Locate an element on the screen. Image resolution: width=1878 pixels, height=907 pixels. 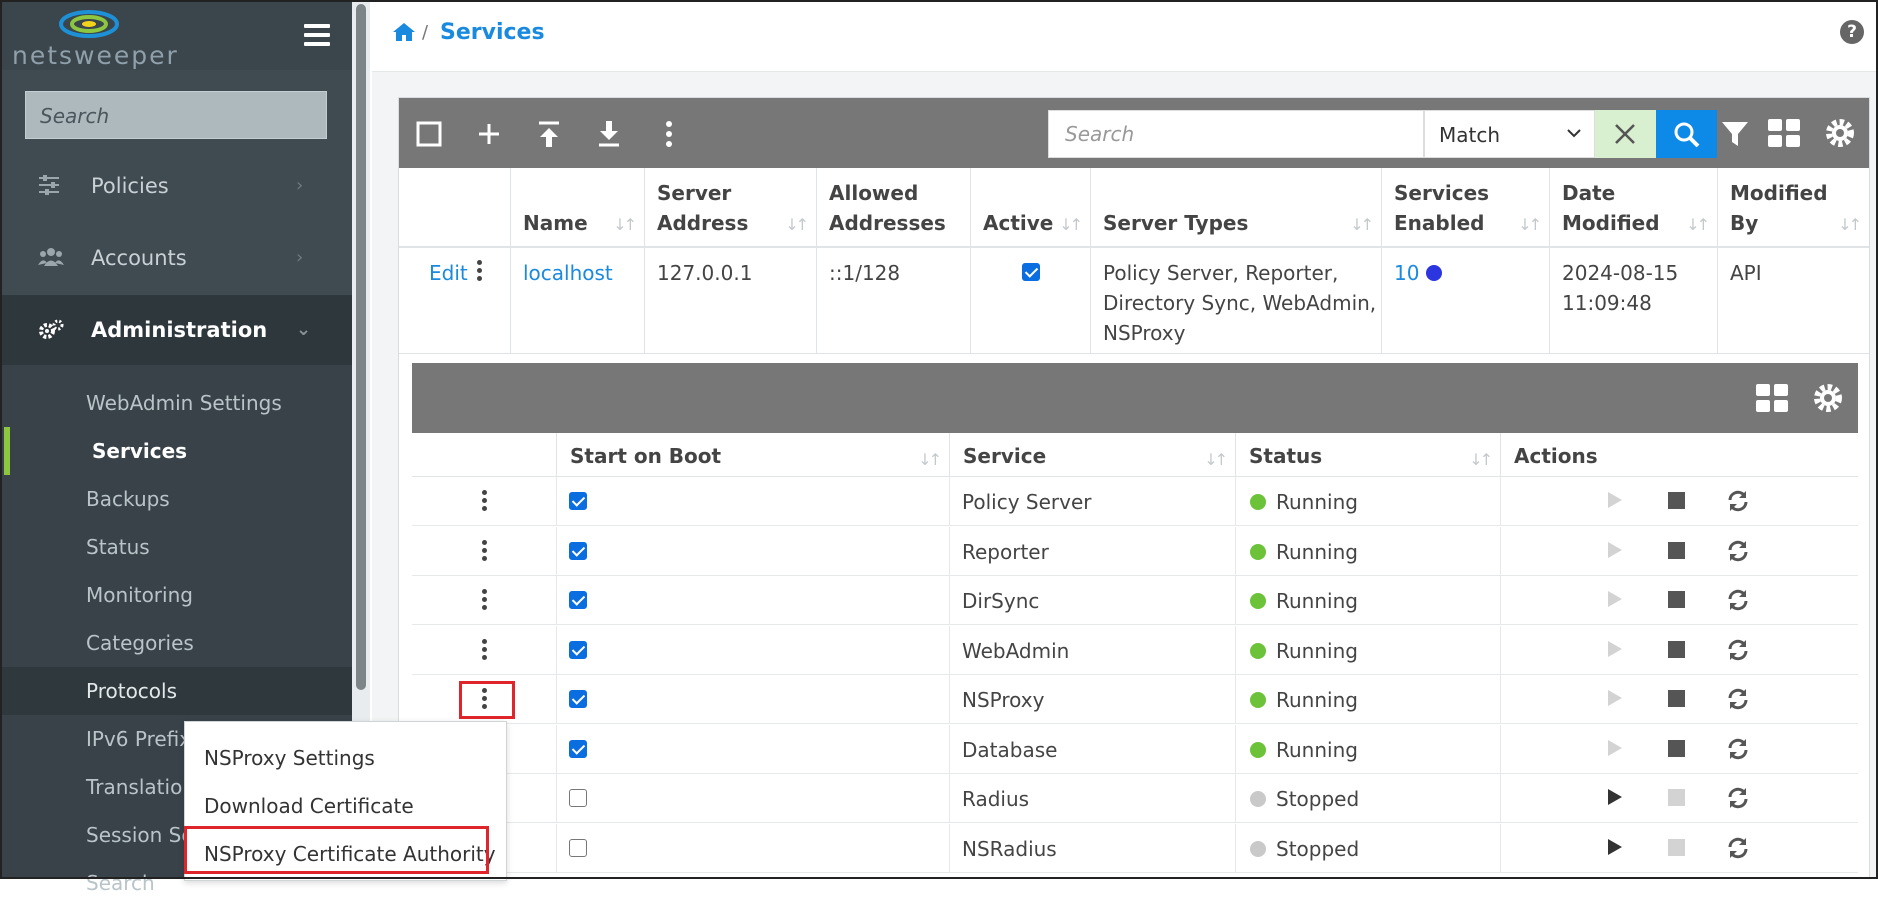
add-icon is located at coordinates (489, 134).